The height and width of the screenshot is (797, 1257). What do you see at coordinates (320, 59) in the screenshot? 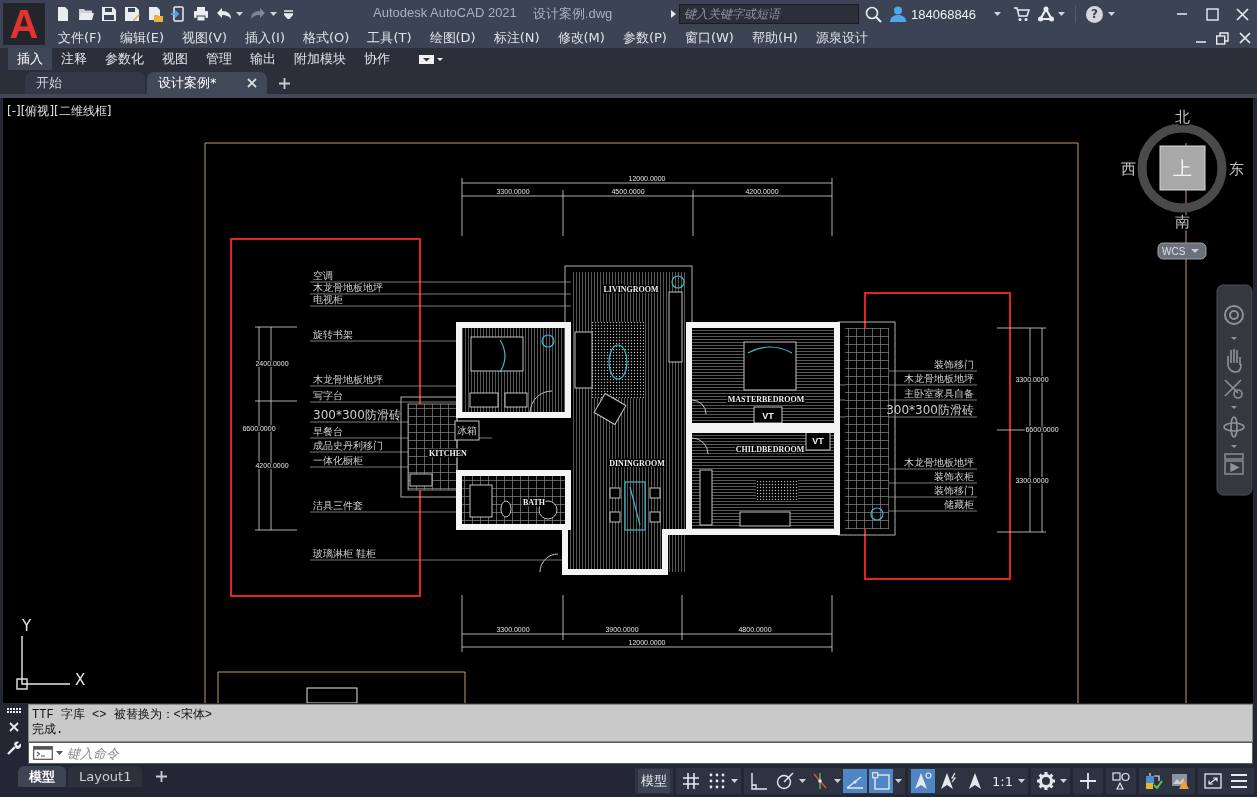
I see `ribbon-tab: 附加模块` at bounding box center [320, 59].